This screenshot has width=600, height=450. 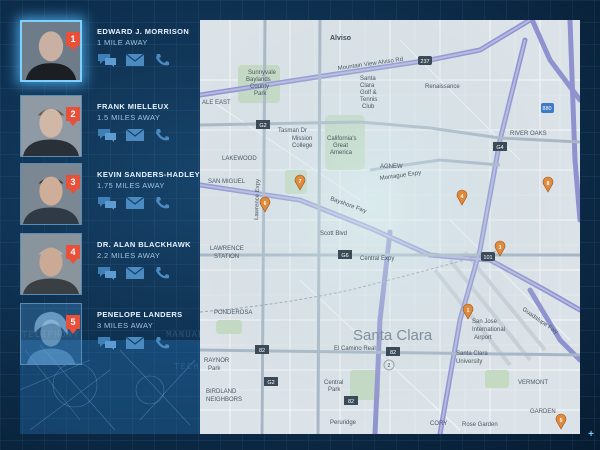 What do you see at coordinates (110, 127) in the screenshot?
I see `contact-item: 2 FRANK MIELLEUX 1.5 MILES AWAY` at bounding box center [110, 127].